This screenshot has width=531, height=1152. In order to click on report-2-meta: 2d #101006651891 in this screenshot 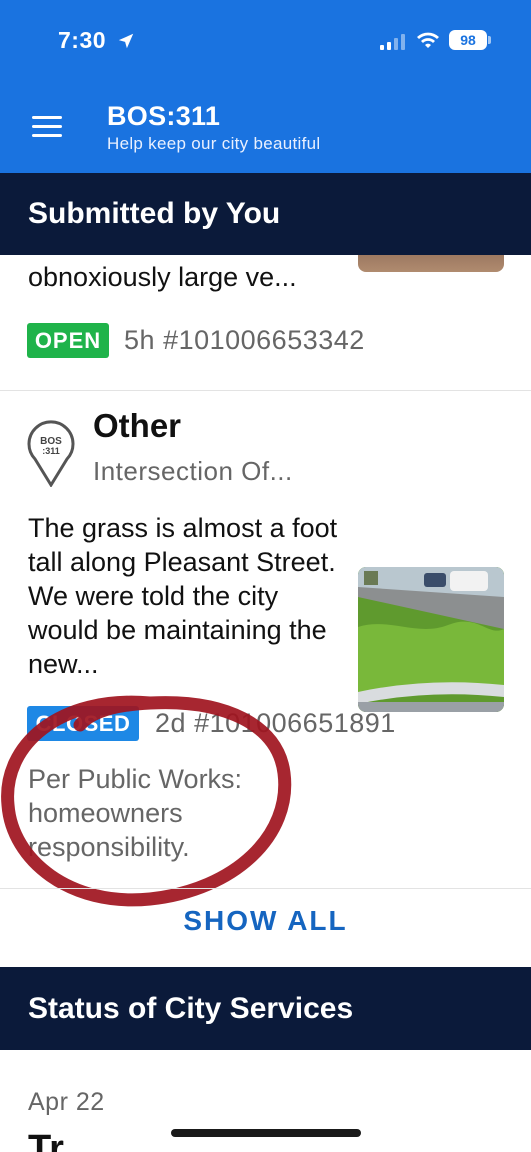, I will do `click(275, 723)`.